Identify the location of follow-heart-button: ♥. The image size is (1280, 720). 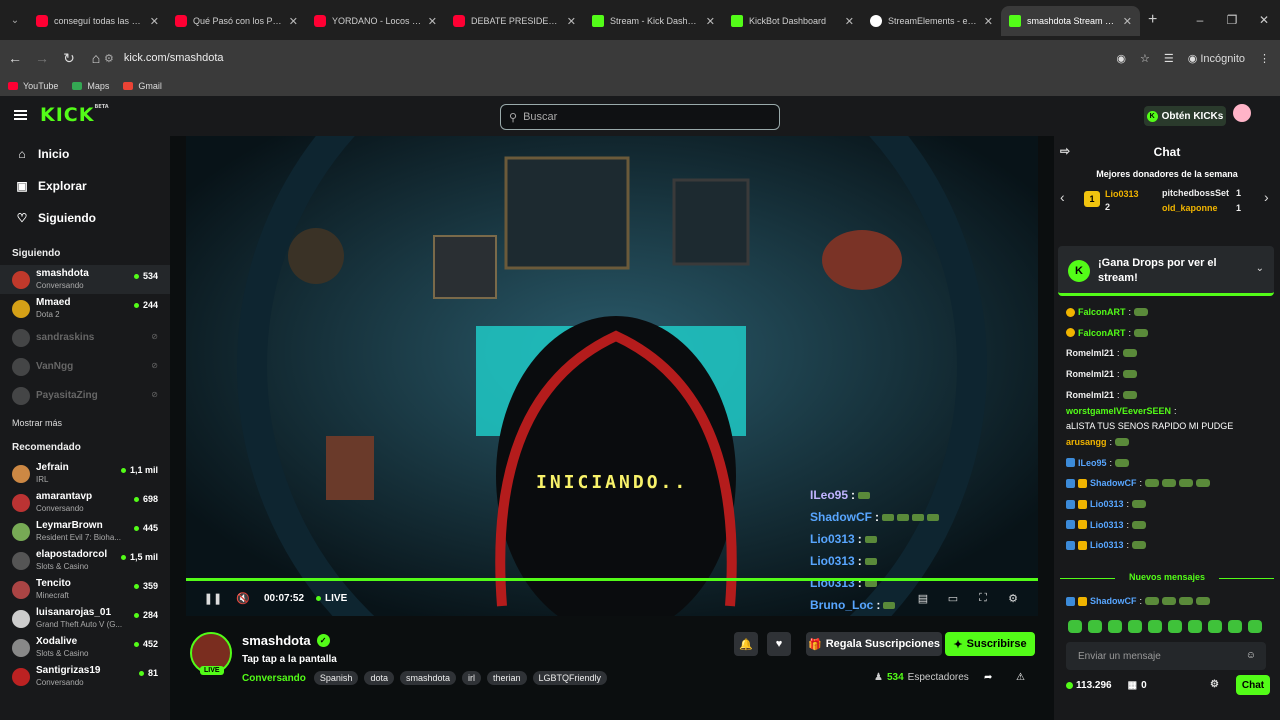
(779, 644).